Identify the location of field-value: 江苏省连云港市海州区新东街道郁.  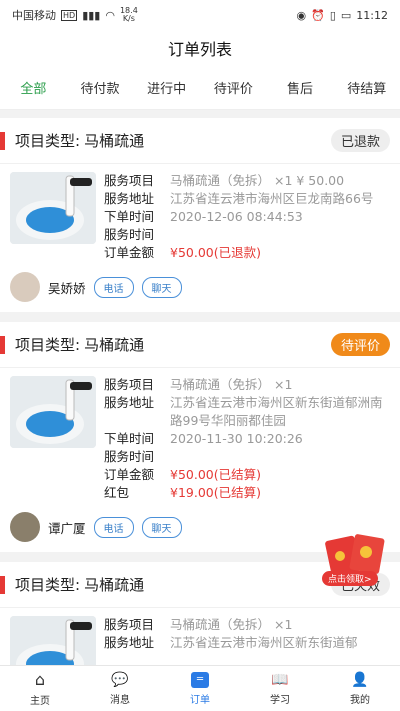
(264, 642).